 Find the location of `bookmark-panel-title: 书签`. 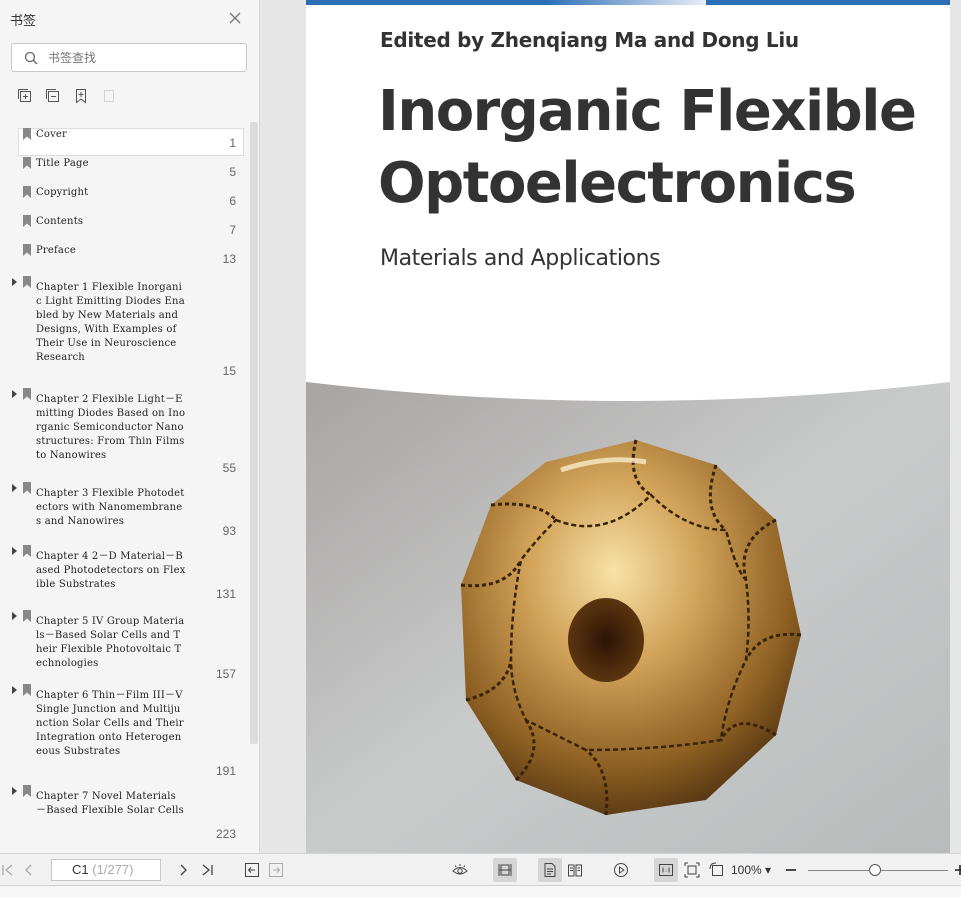

bookmark-panel-title: 书签 is located at coordinates (23, 20).